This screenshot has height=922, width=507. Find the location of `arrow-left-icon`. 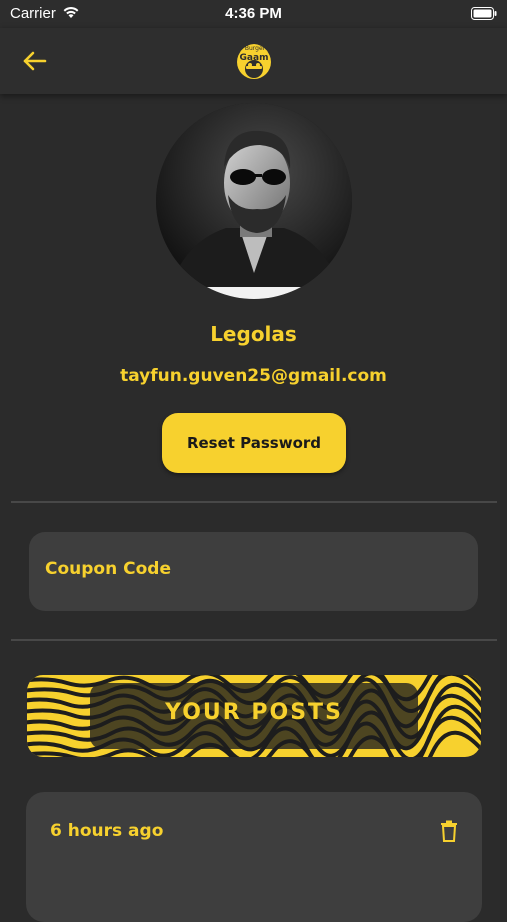

arrow-left-icon is located at coordinates (35, 61).